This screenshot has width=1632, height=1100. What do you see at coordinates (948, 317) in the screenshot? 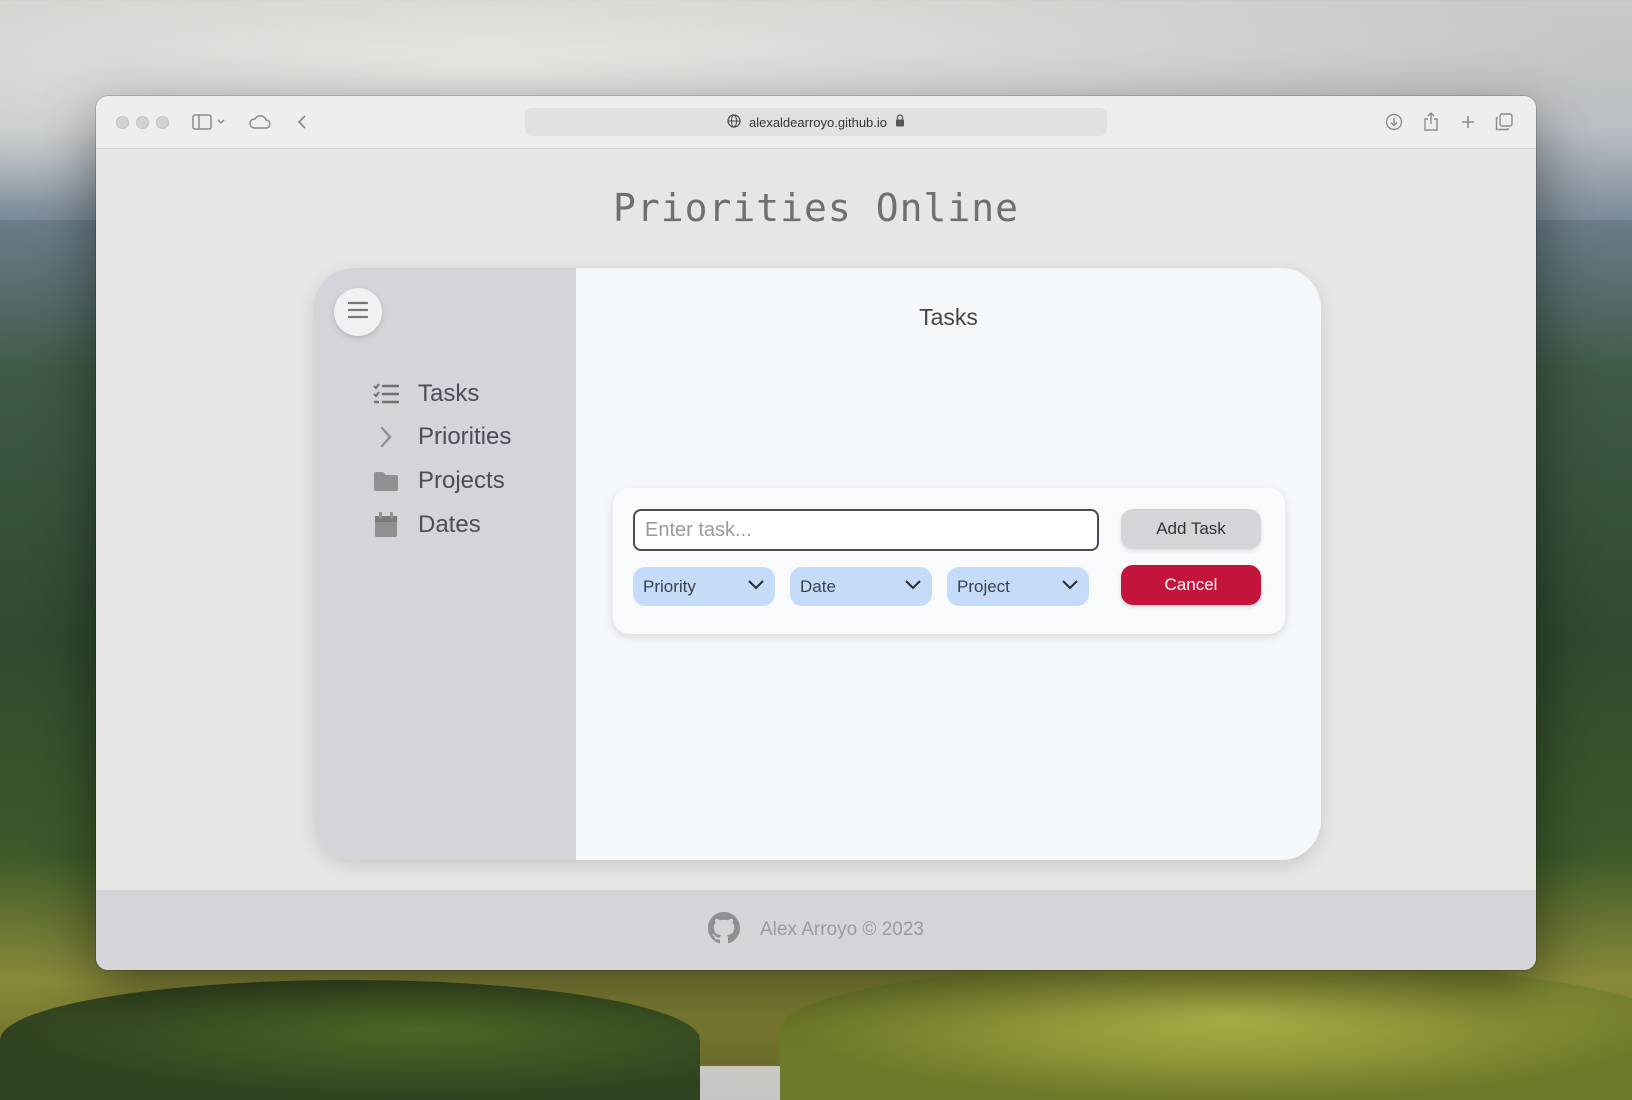
I see `section-title: Tasks` at bounding box center [948, 317].